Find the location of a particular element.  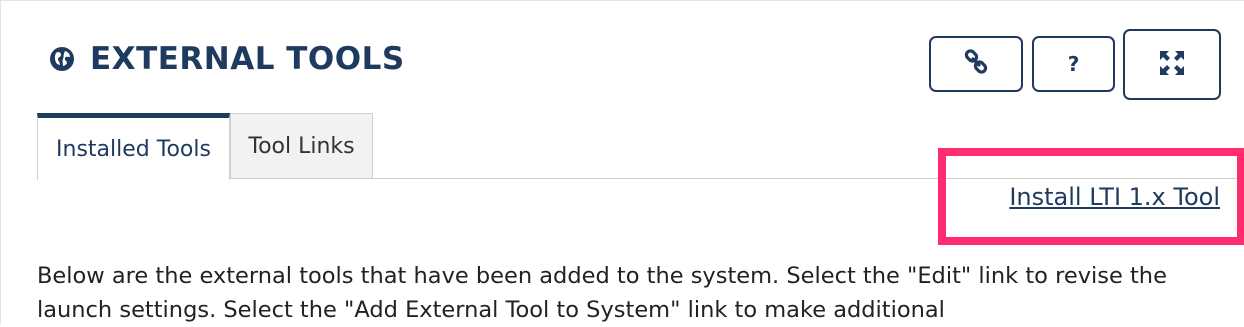

link-button is located at coordinates (976, 64).